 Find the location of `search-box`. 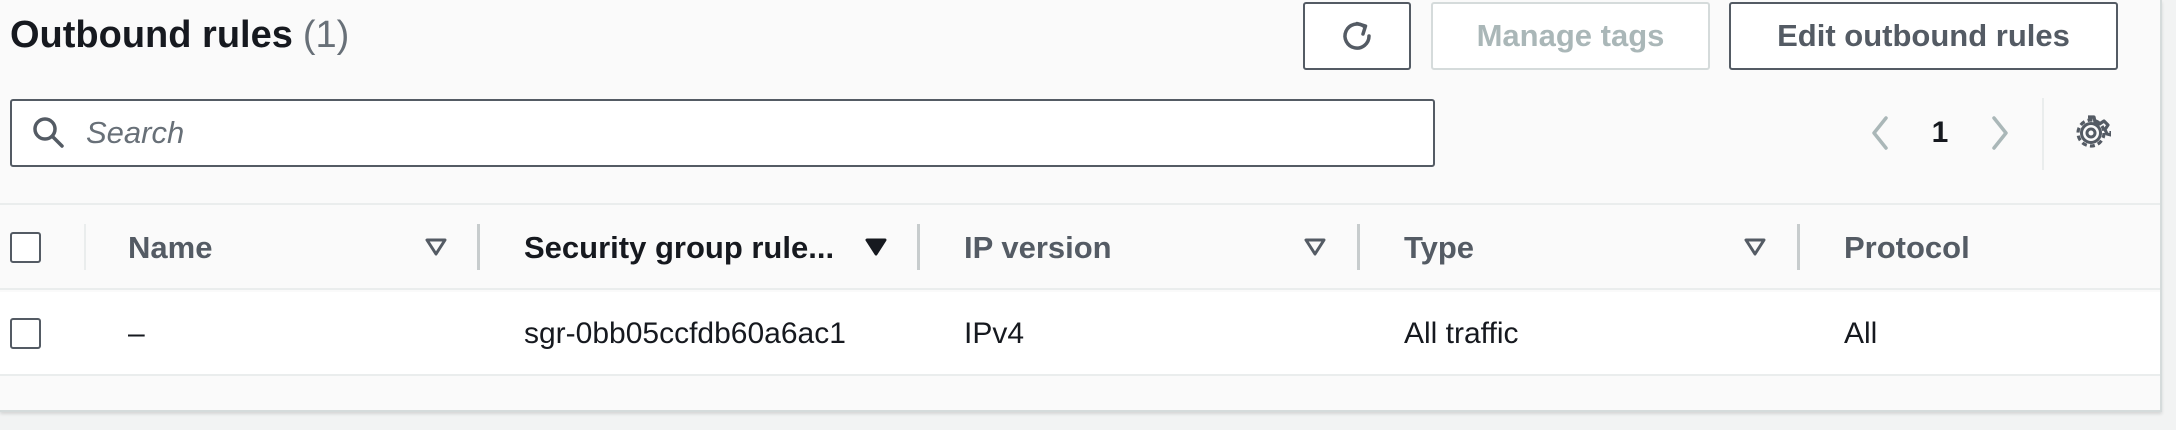

search-box is located at coordinates (722, 133).